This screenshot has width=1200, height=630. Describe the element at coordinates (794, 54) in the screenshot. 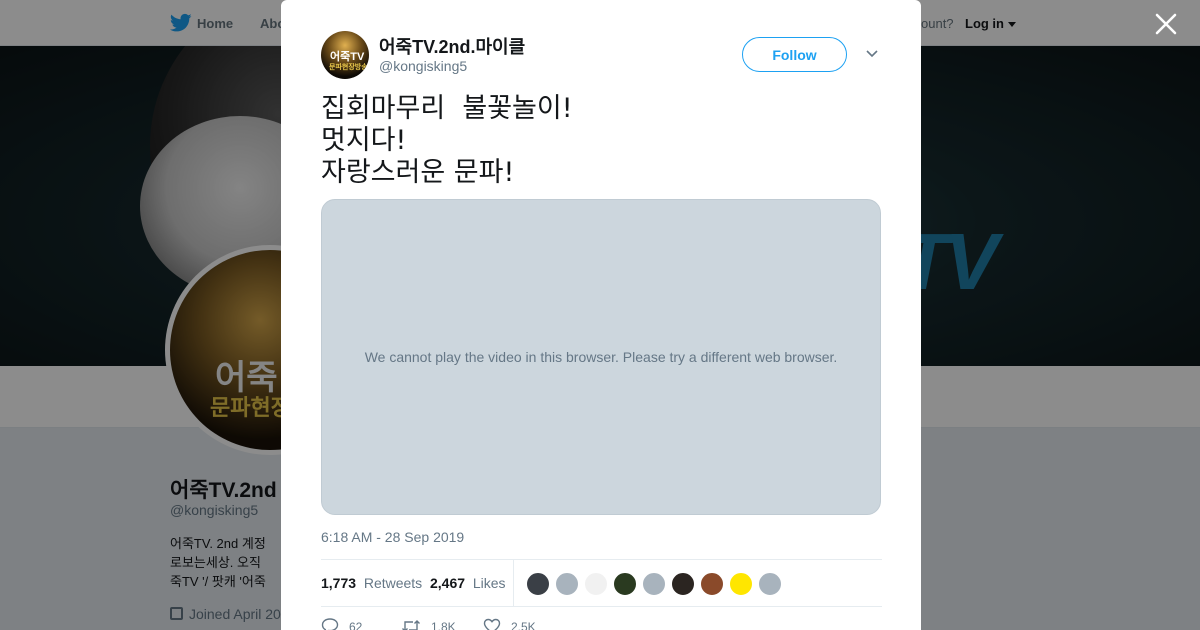

I see `follow-button: Follow` at that location.